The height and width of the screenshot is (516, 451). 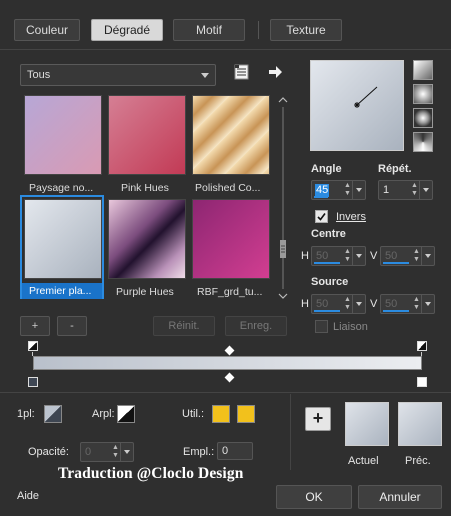 What do you see at coordinates (321, 216) in the screenshot?
I see `invert-checkbox` at bounding box center [321, 216].